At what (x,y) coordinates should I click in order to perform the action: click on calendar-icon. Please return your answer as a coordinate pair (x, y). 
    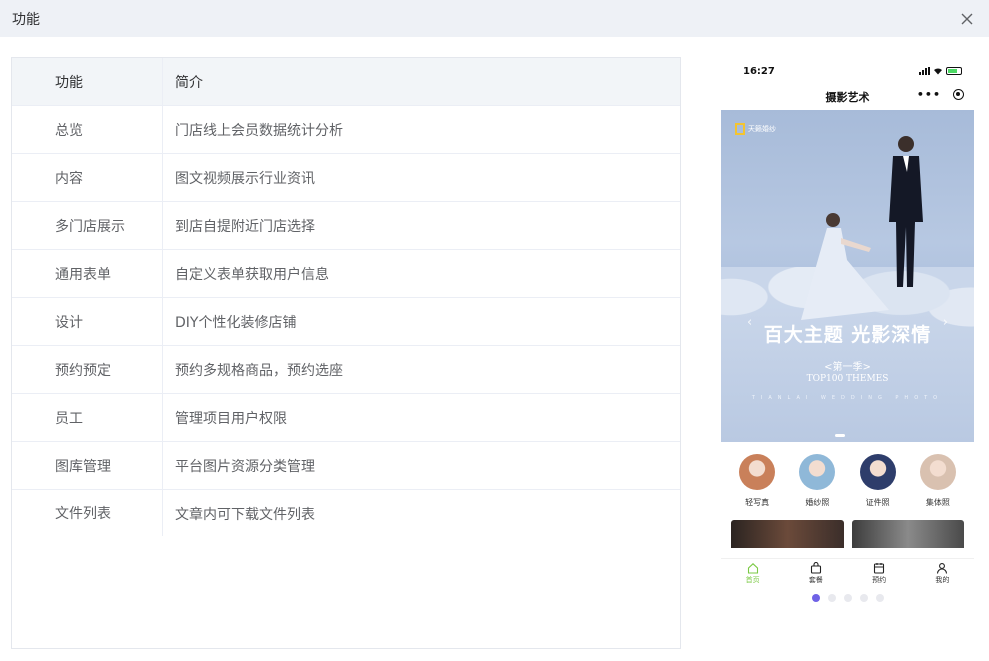
    Looking at the image, I should click on (879, 568).